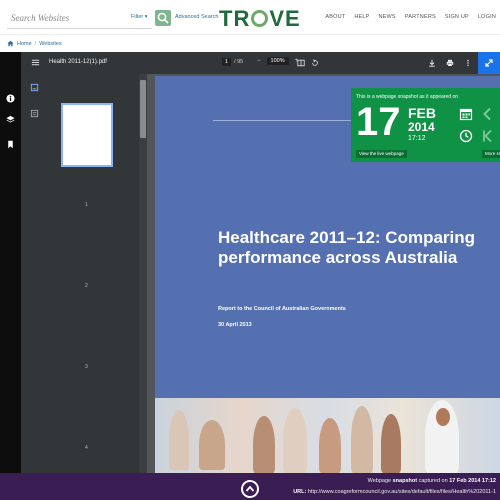 This screenshot has height=500, width=500. Describe the element at coordinates (34, 87) in the screenshot. I see `thumbnails-tab-icon` at that location.